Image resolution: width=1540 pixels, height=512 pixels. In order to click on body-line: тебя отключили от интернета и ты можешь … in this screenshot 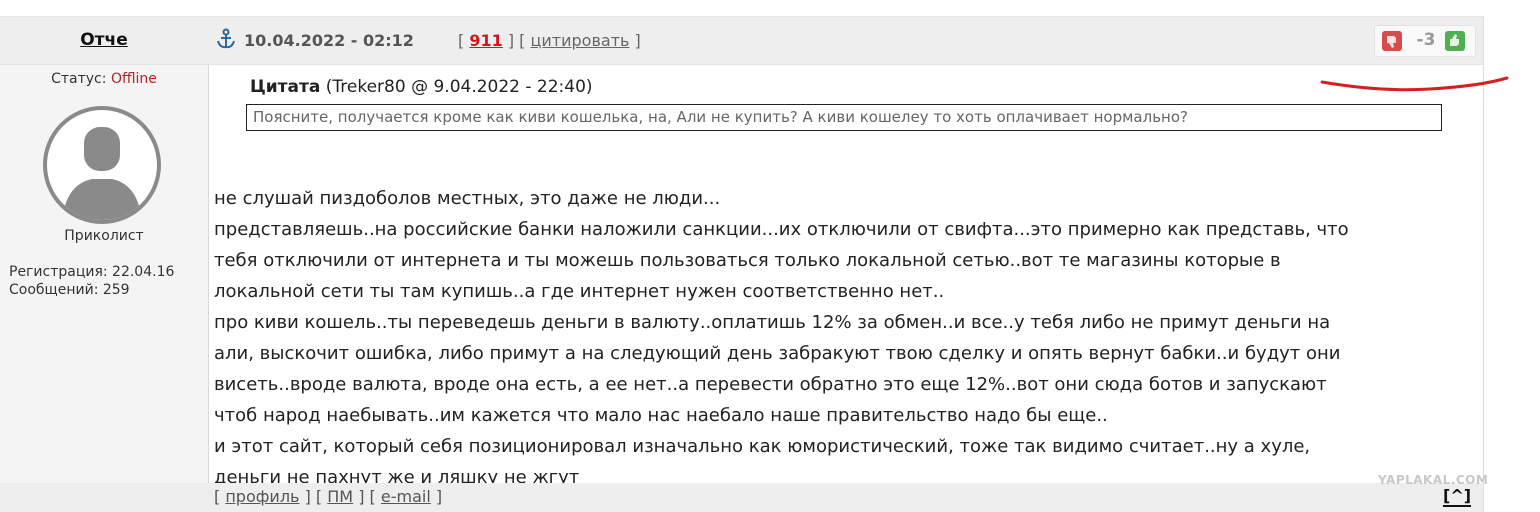, I will do `click(747, 260)`.